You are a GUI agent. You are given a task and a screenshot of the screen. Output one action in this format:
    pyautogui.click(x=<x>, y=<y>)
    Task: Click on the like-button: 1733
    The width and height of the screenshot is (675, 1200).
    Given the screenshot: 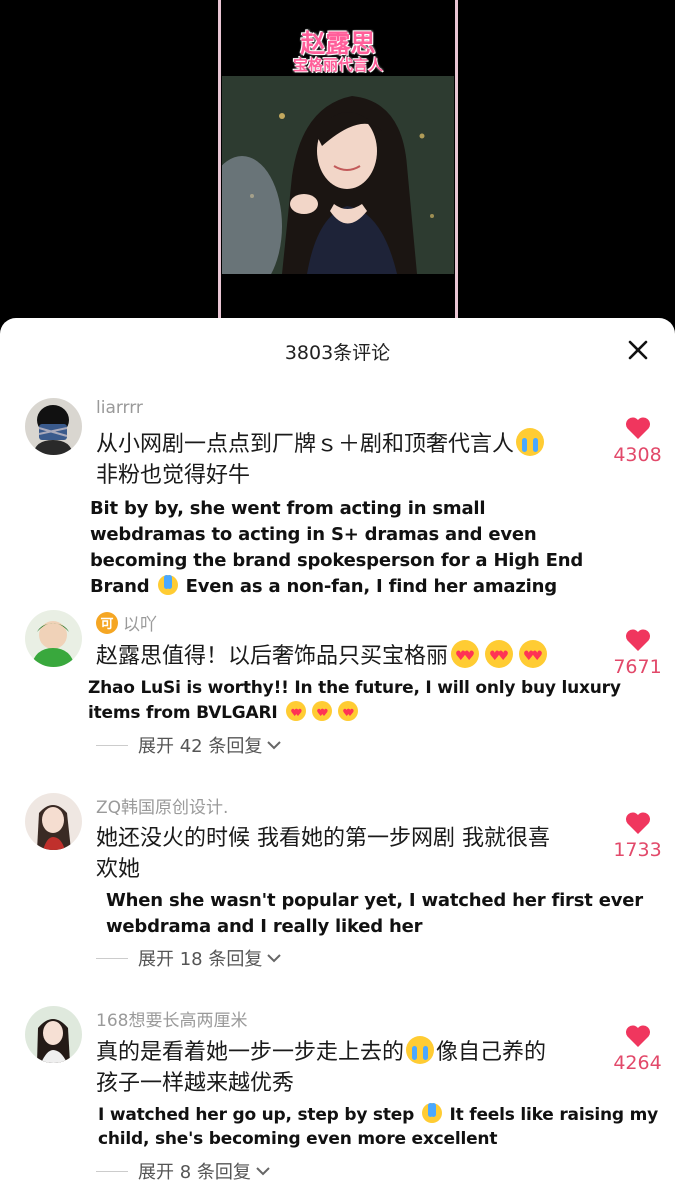 What is the action you would take?
    pyautogui.click(x=637, y=836)
    